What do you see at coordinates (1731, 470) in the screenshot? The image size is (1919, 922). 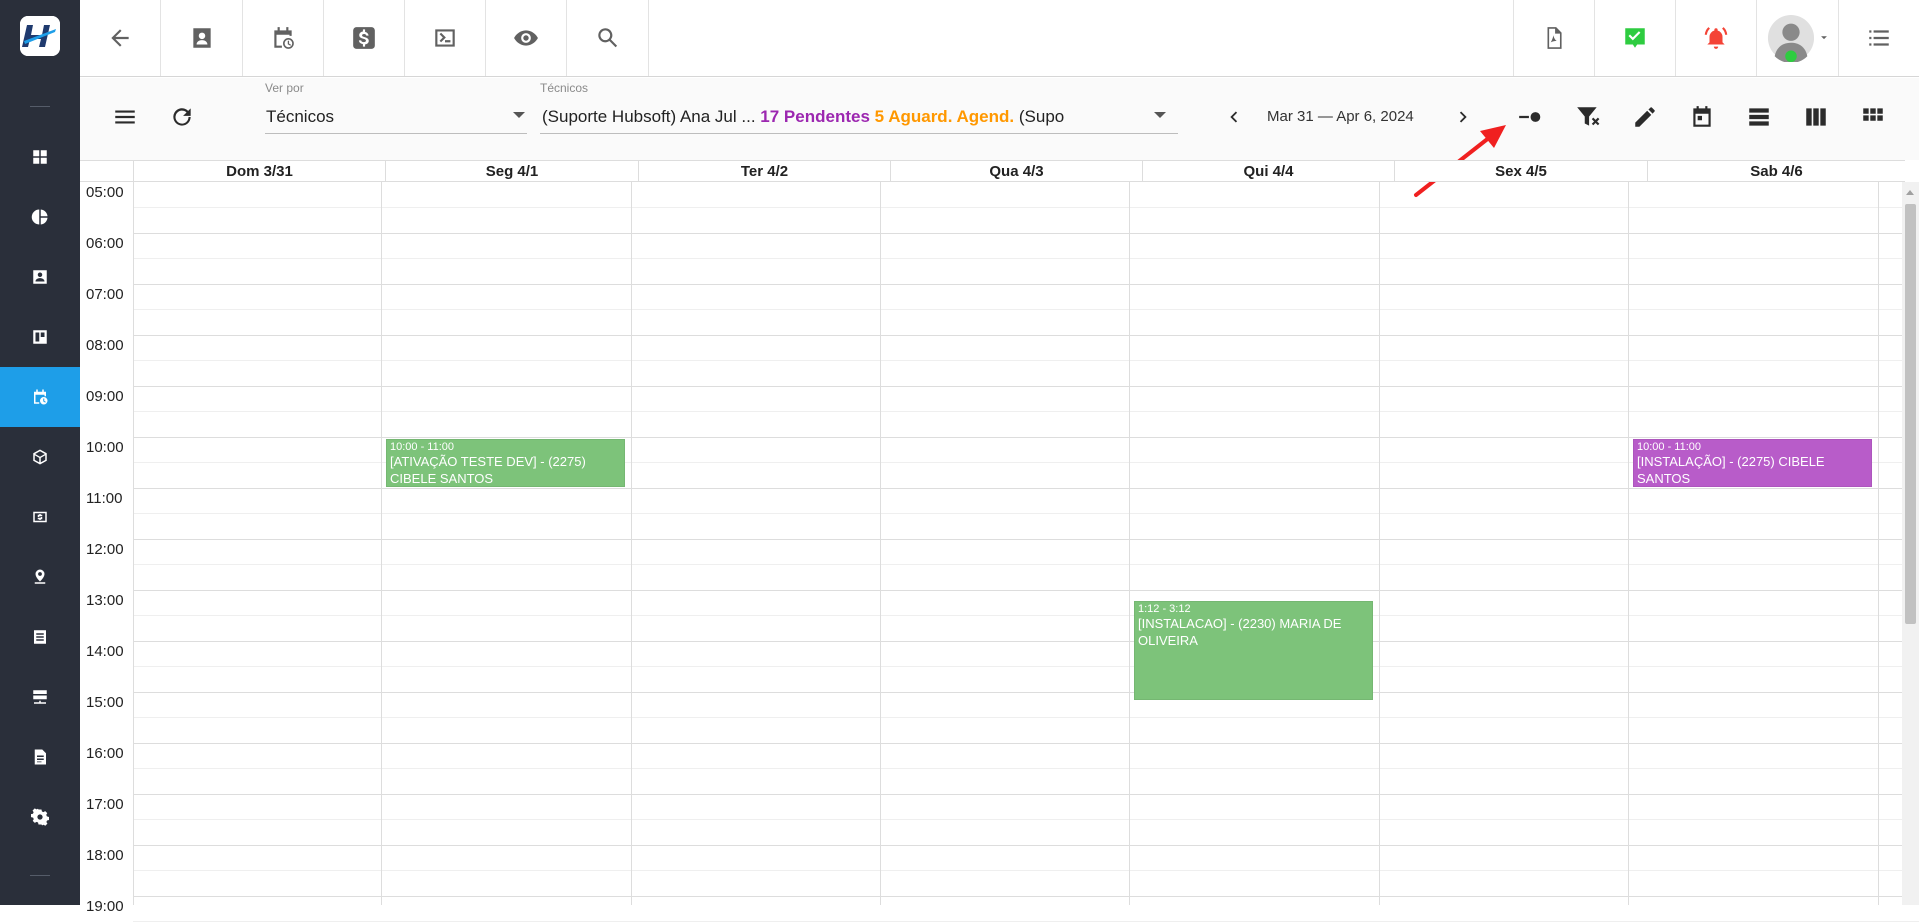 I see `event-title: [INSTALAÇÃO] - (2275) CIBELE SANTOS` at bounding box center [1731, 470].